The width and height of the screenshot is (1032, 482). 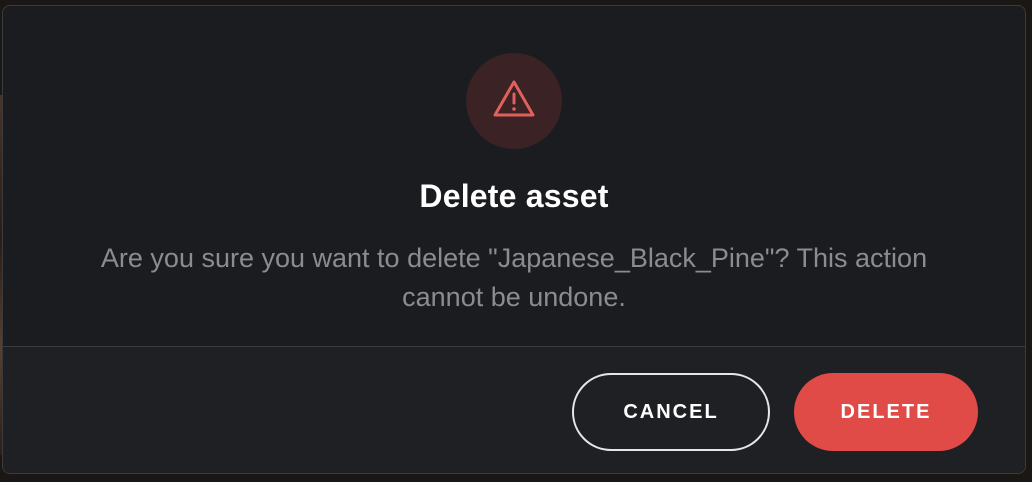 I want to click on warning-triangle-icon, so click(x=514, y=101).